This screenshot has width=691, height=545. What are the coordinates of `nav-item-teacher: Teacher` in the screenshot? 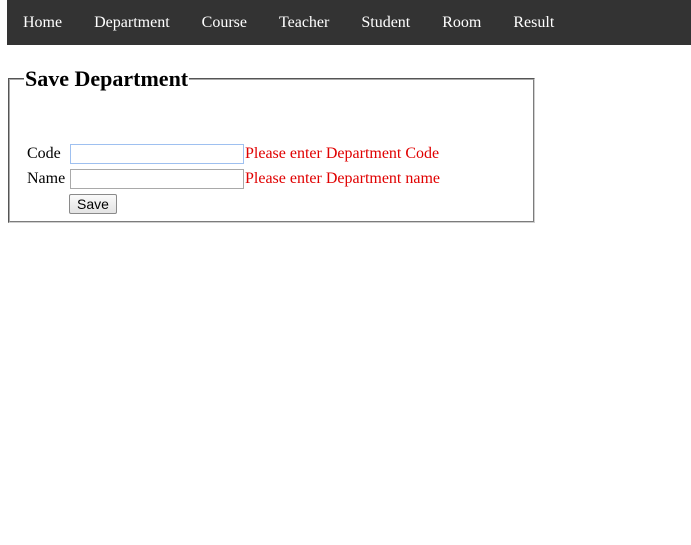 It's located at (304, 22).